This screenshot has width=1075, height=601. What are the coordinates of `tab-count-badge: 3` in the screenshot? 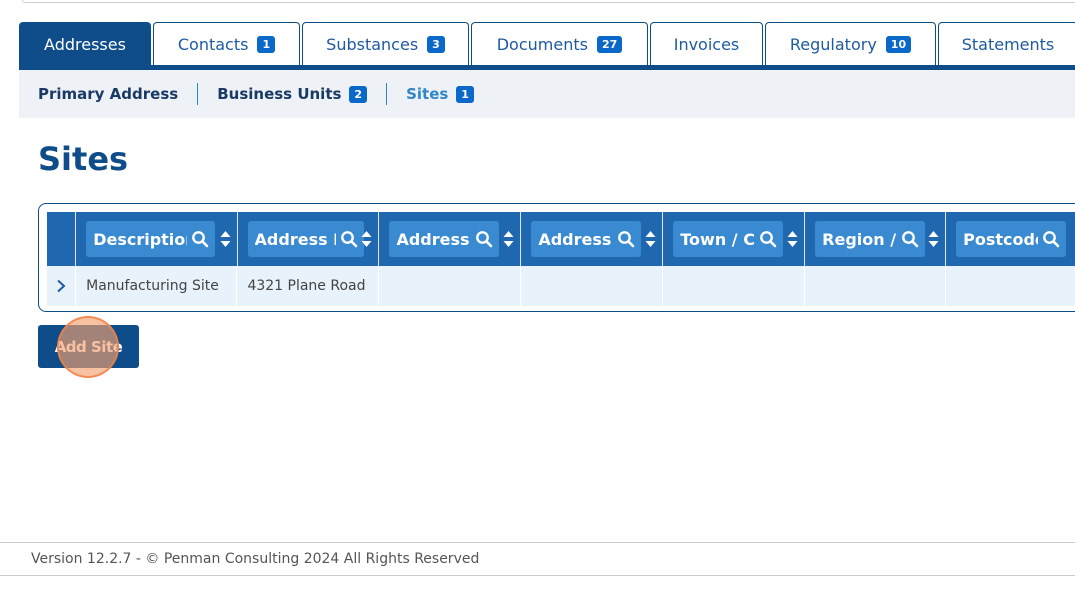 It's located at (436, 44).